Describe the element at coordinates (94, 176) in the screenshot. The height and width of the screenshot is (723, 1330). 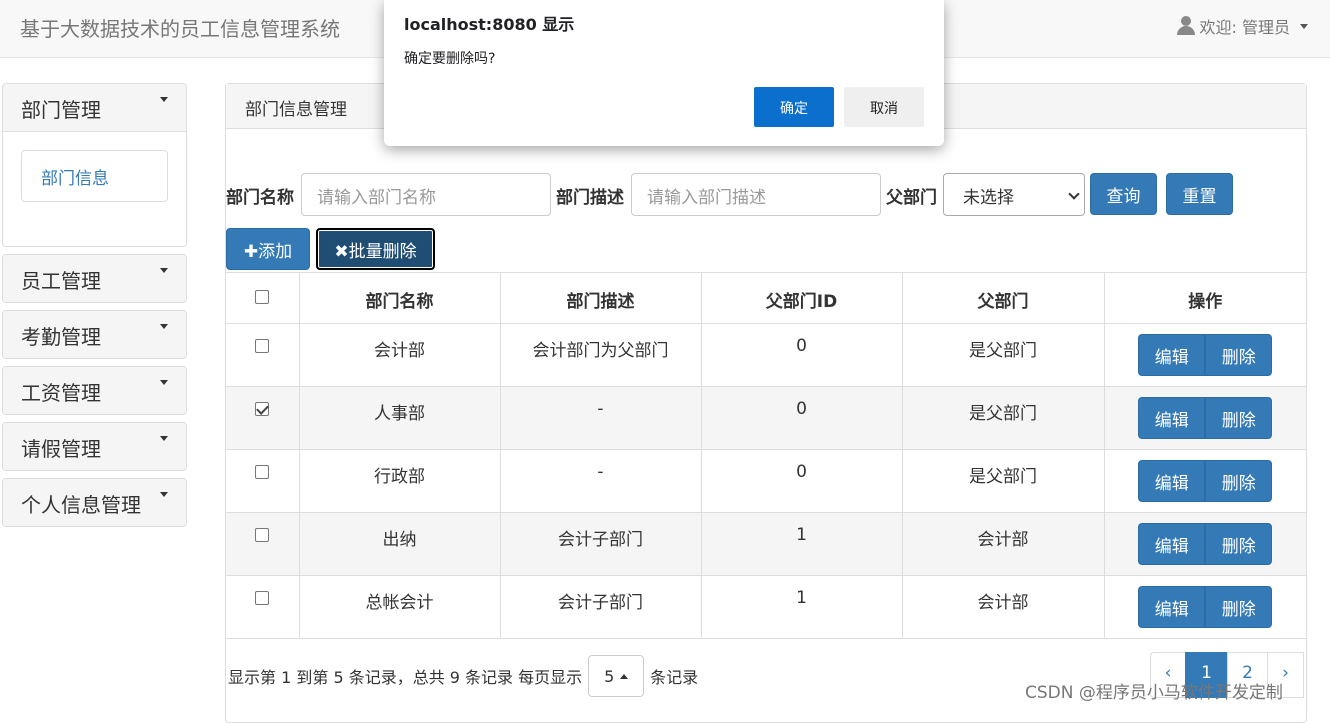
I see `sidebar-subitem-dept-info: 部门信息` at that location.